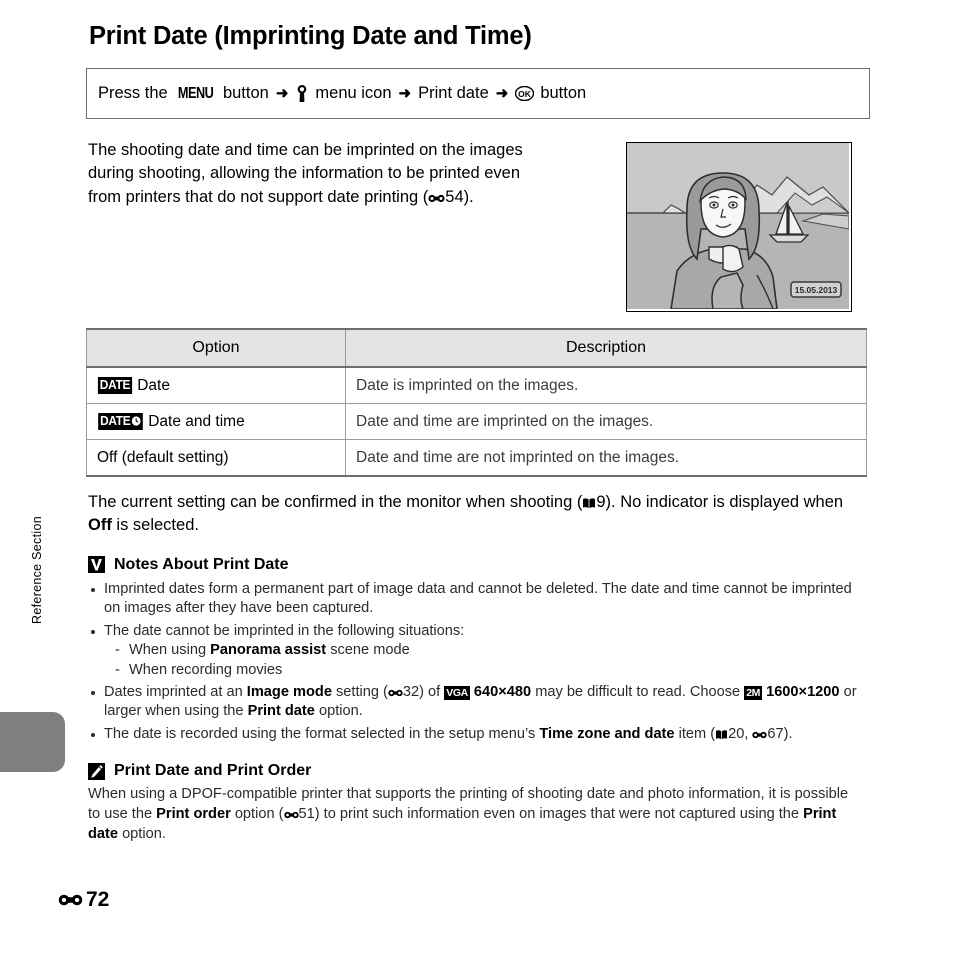  I want to click on after-table-part2: ). No indicator is displayed when, so click(724, 502).